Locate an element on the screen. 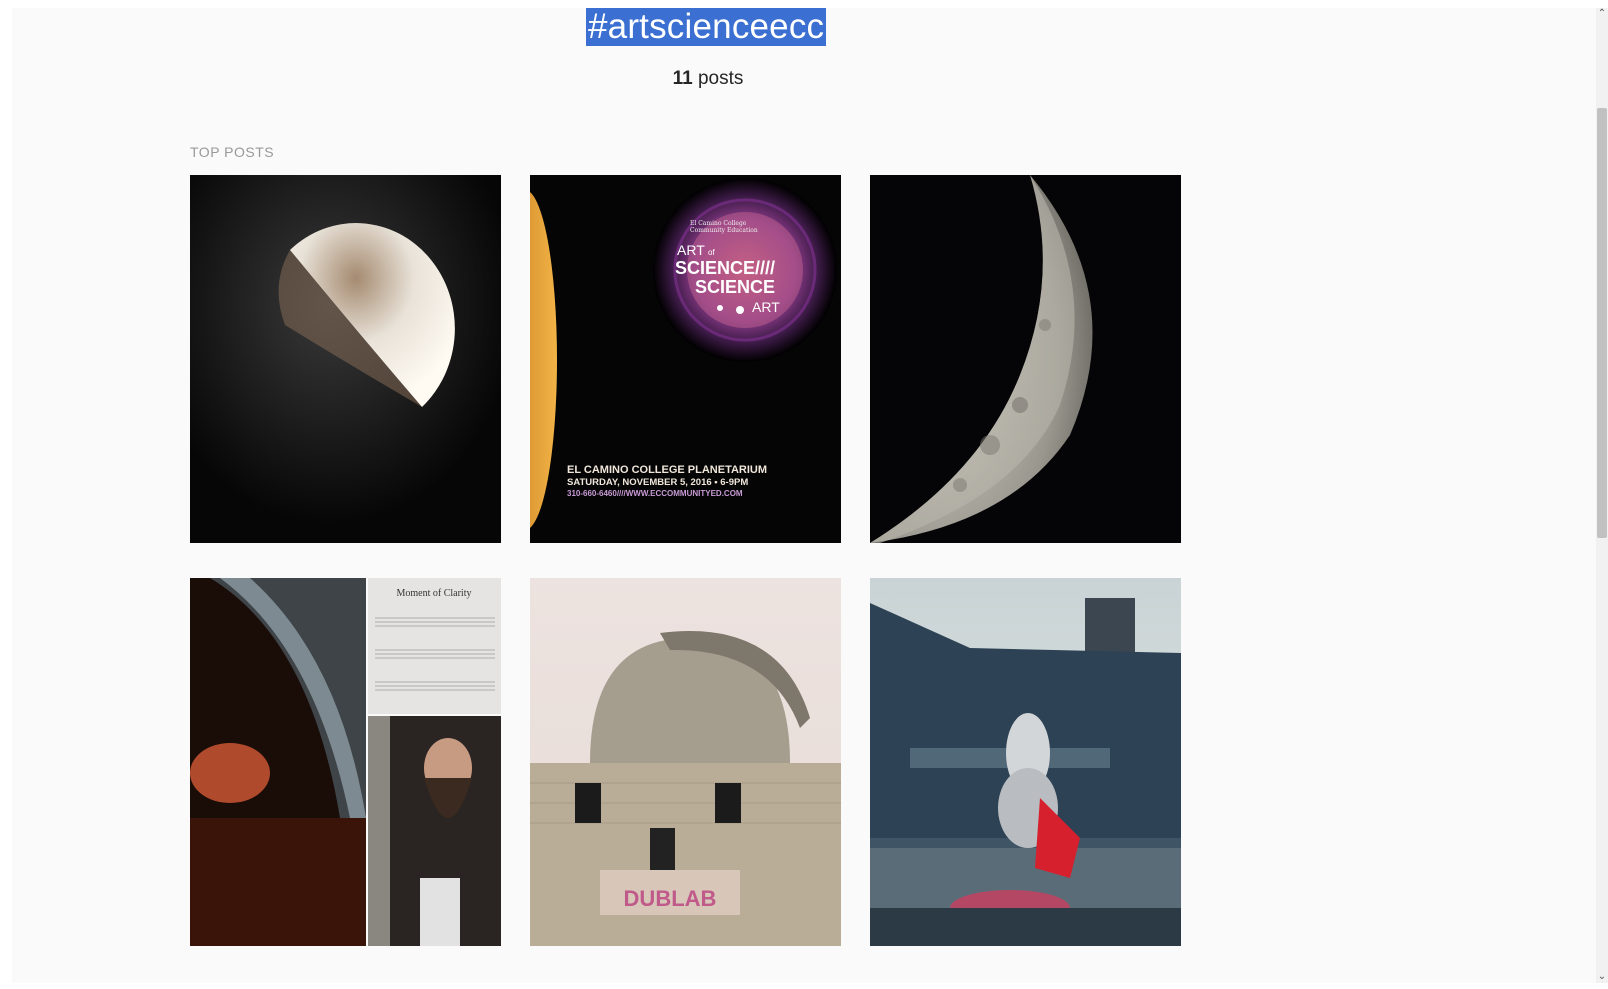  post-tile-4: Moment of Clarity is located at coordinates (345, 762).